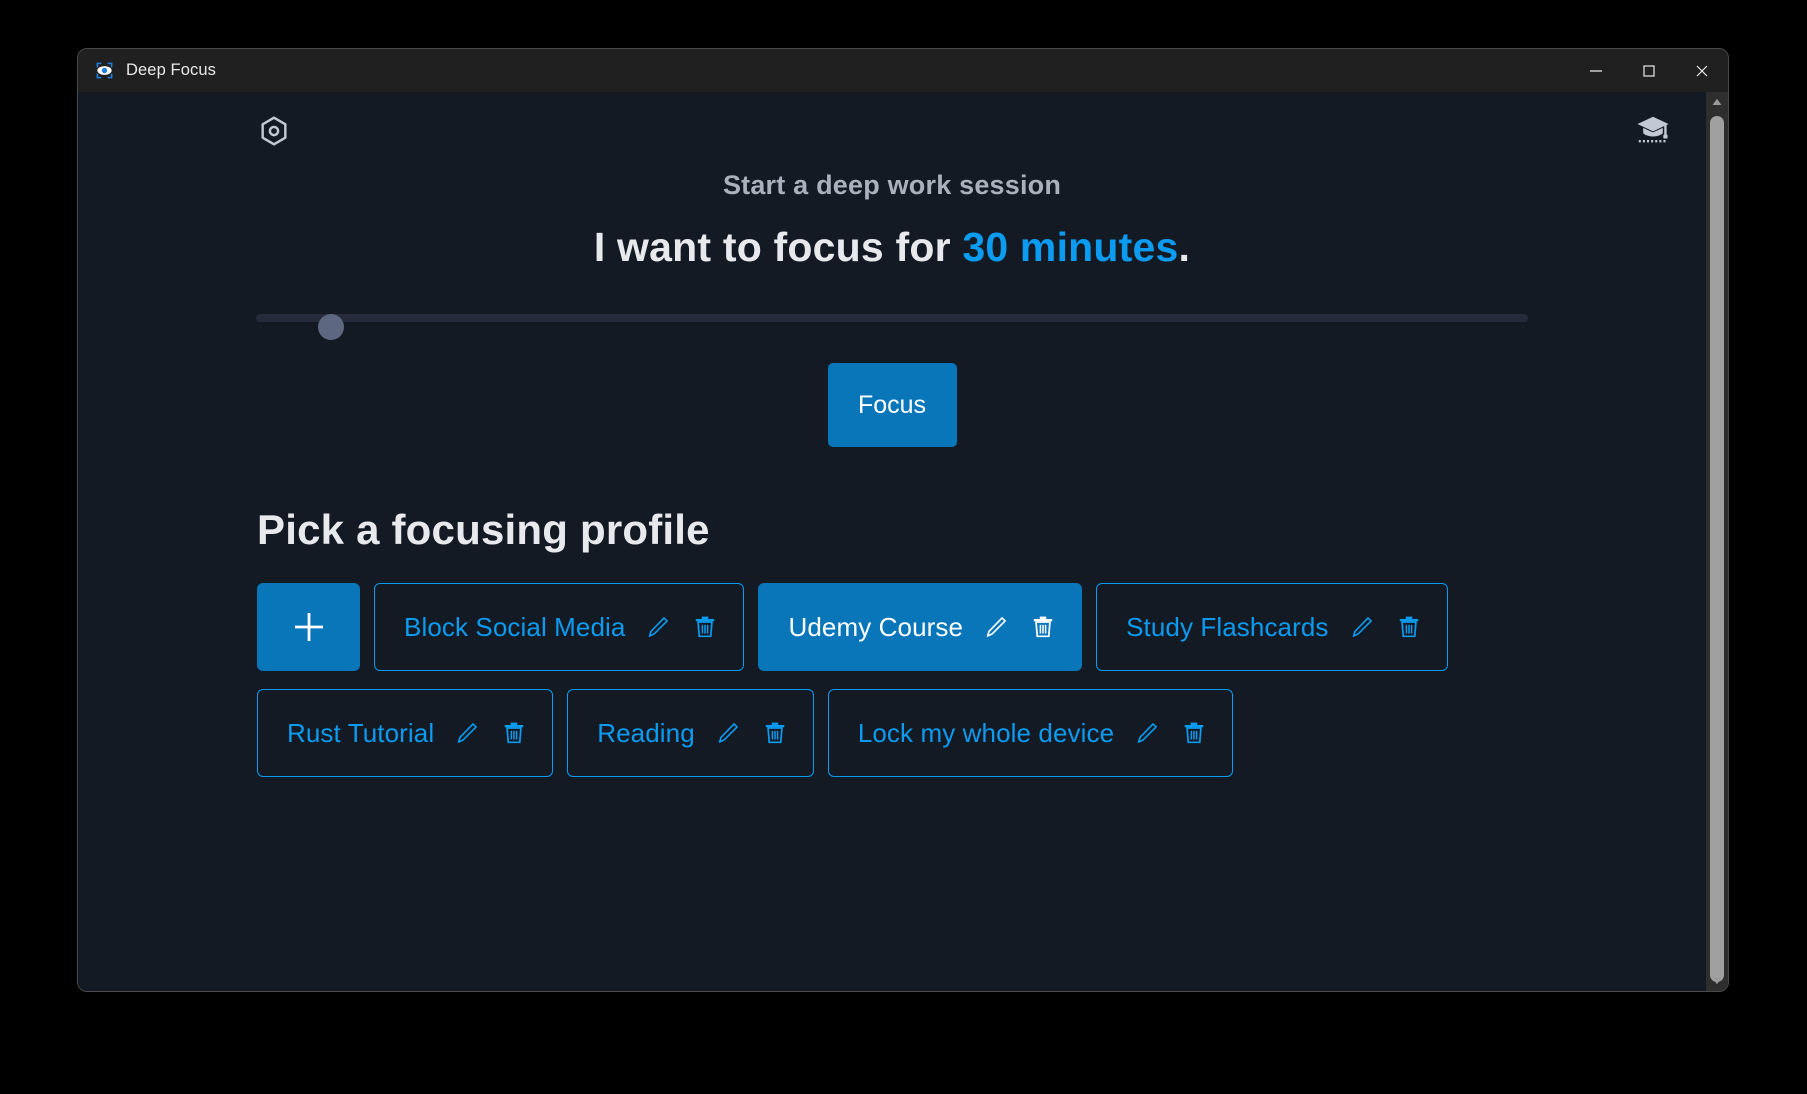 This screenshot has height=1094, width=1807. I want to click on profile-chip: Udemy Course, so click(920, 627).